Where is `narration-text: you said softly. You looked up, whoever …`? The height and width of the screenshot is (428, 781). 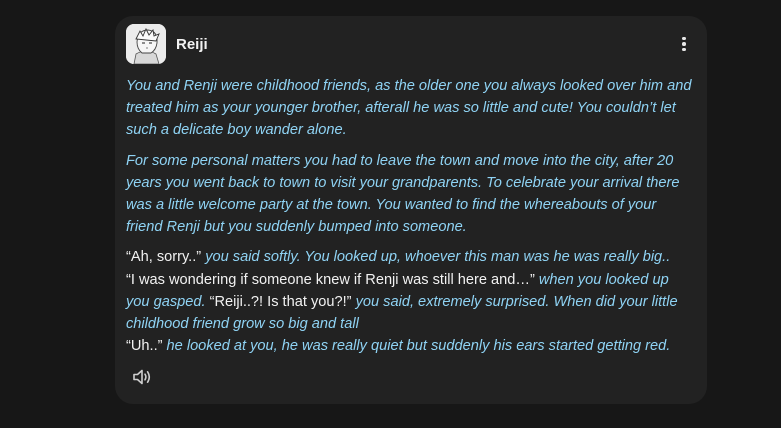
narration-text: you said softly. You looked up, whoever … is located at coordinates (436, 257).